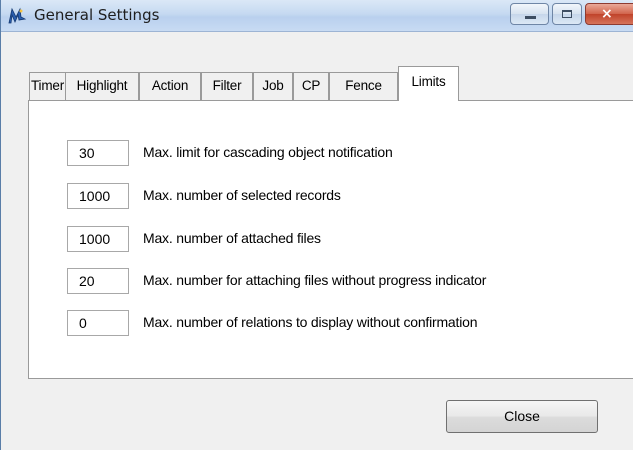 The width and height of the screenshot is (633, 450). I want to click on tab-fence: Fence, so click(363, 86).